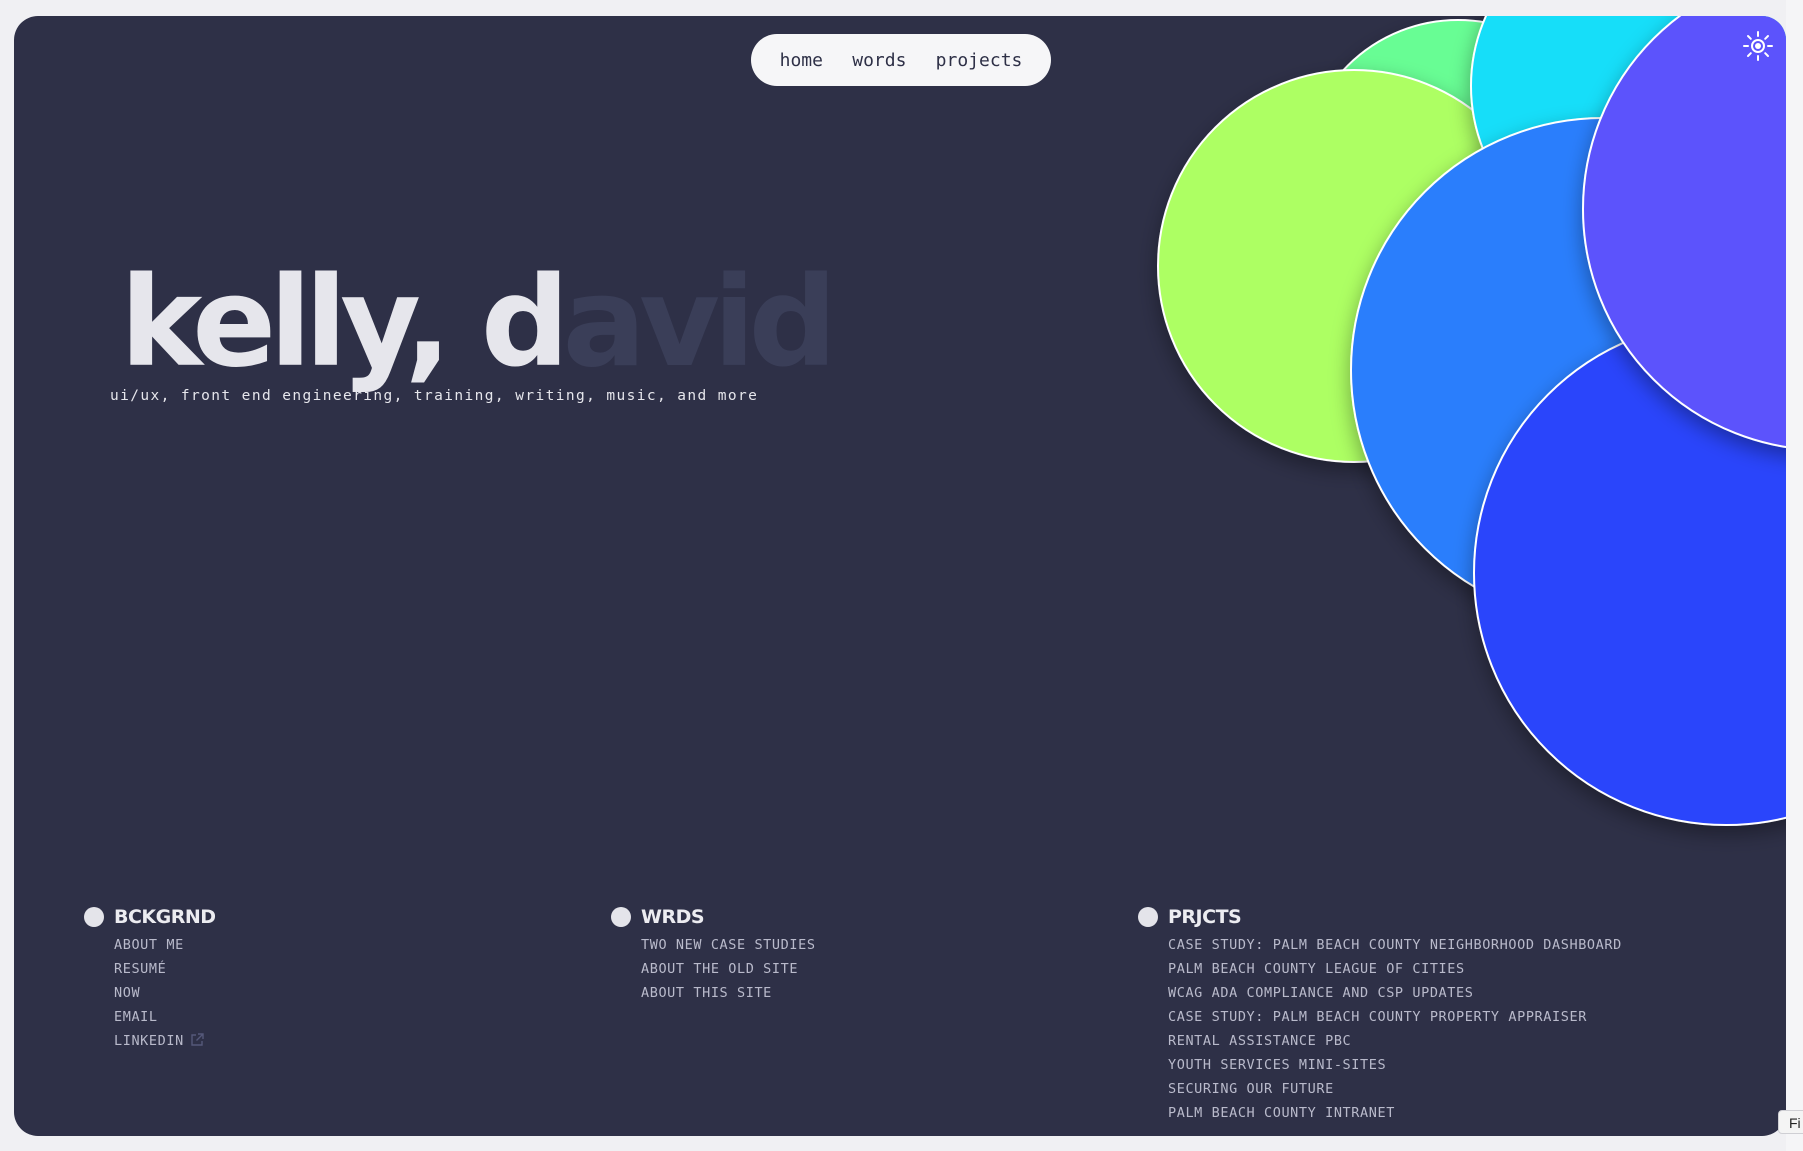 Image resolution: width=1803 pixels, height=1151 pixels. I want to click on column-title: BCKGRND, so click(165, 917).